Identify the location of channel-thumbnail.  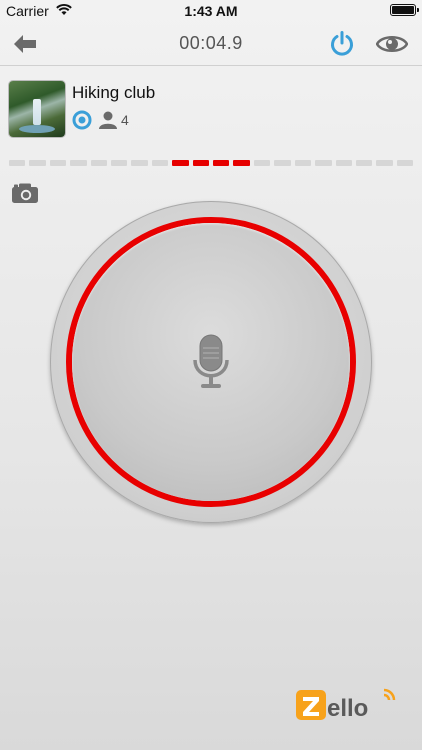
(37, 109).